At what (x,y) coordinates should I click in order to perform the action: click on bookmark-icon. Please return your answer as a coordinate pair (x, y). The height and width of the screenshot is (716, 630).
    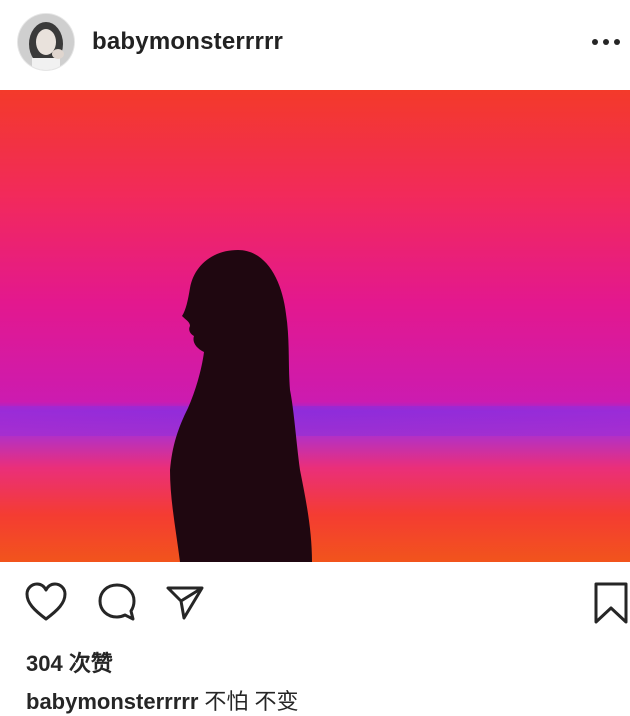
    Looking at the image, I should click on (611, 603).